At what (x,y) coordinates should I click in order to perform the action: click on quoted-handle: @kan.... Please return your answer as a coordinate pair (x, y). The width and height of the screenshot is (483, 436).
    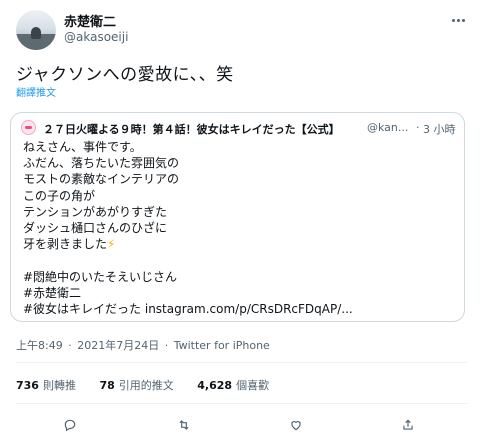
    Looking at the image, I should click on (388, 127).